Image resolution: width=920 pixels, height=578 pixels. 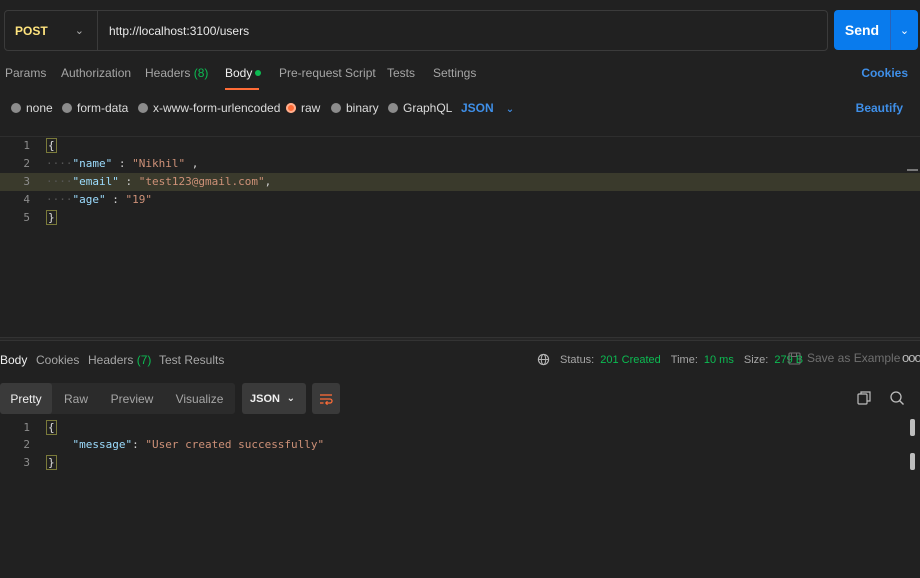 I want to click on radio-none: none, so click(x=32, y=108).